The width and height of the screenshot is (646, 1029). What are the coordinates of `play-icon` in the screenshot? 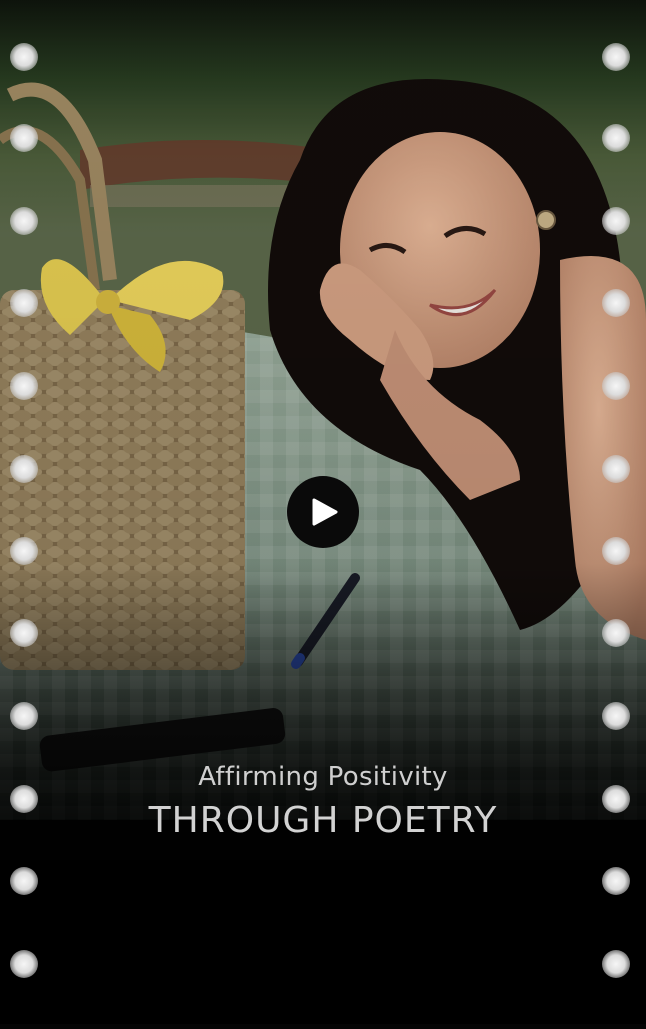 It's located at (325, 512).